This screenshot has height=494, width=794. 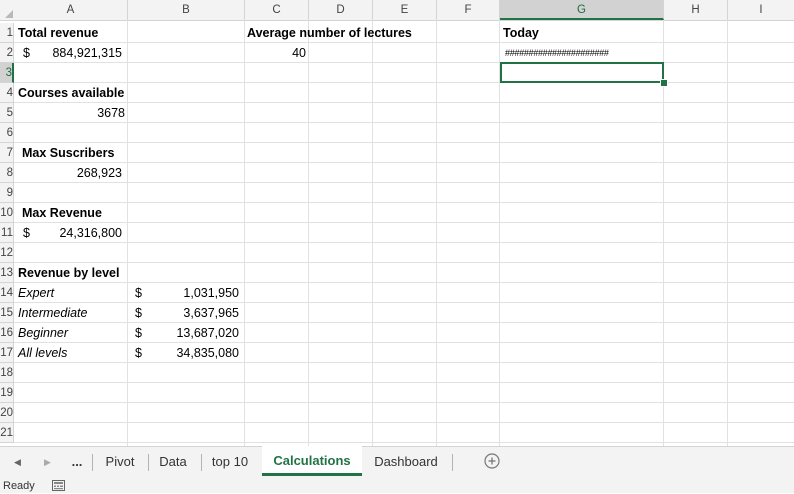 What do you see at coordinates (26, 53) in the screenshot?
I see `cell-a2-currency: $` at bounding box center [26, 53].